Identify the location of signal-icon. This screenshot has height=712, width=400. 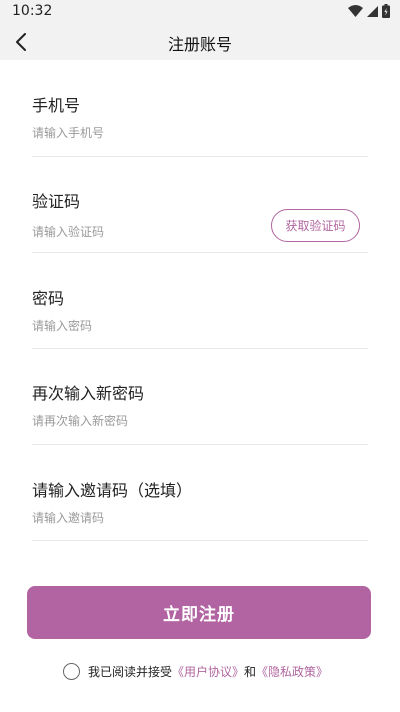
(372, 11).